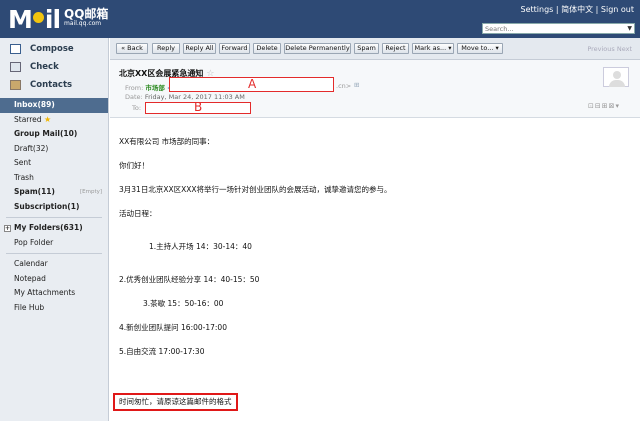 The width and height of the screenshot is (640, 421). Describe the element at coordinates (617, 9) in the screenshot. I see `sign-out-link: Sign out` at that location.